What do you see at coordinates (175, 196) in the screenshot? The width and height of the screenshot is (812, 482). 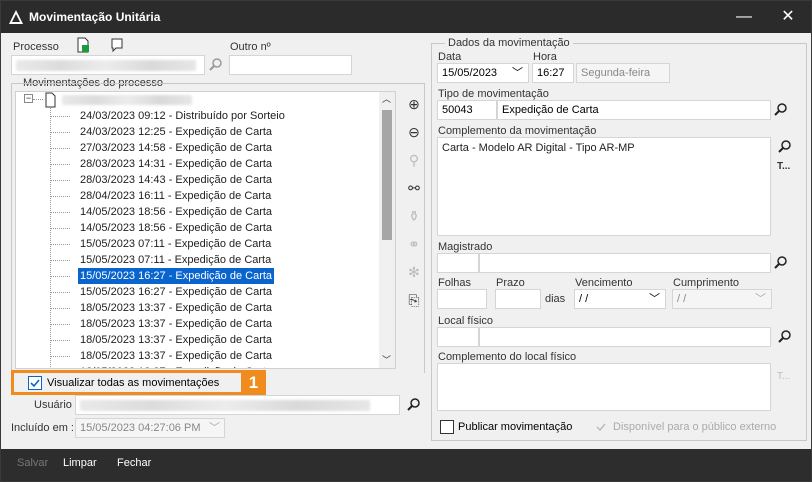 I see `movement-item: 28/04/2023 16:11 - Expedição de Carta` at bounding box center [175, 196].